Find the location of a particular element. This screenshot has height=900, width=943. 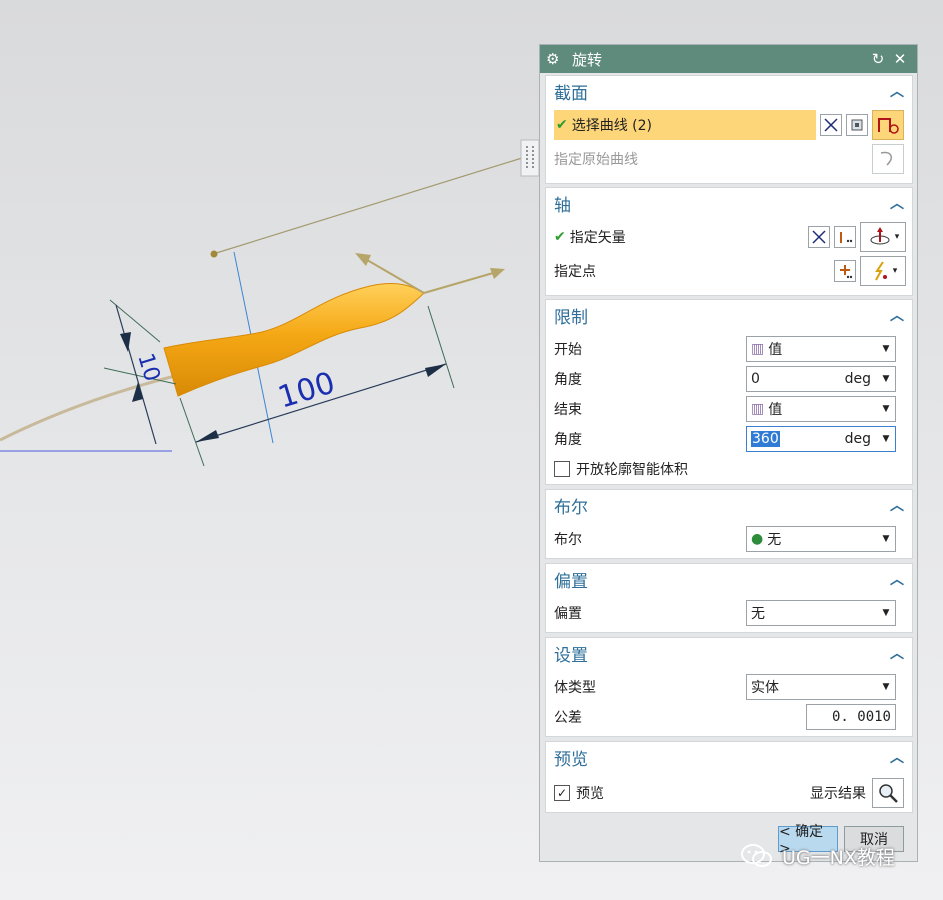

body-type-value: 实体 is located at coordinates (765, 688).